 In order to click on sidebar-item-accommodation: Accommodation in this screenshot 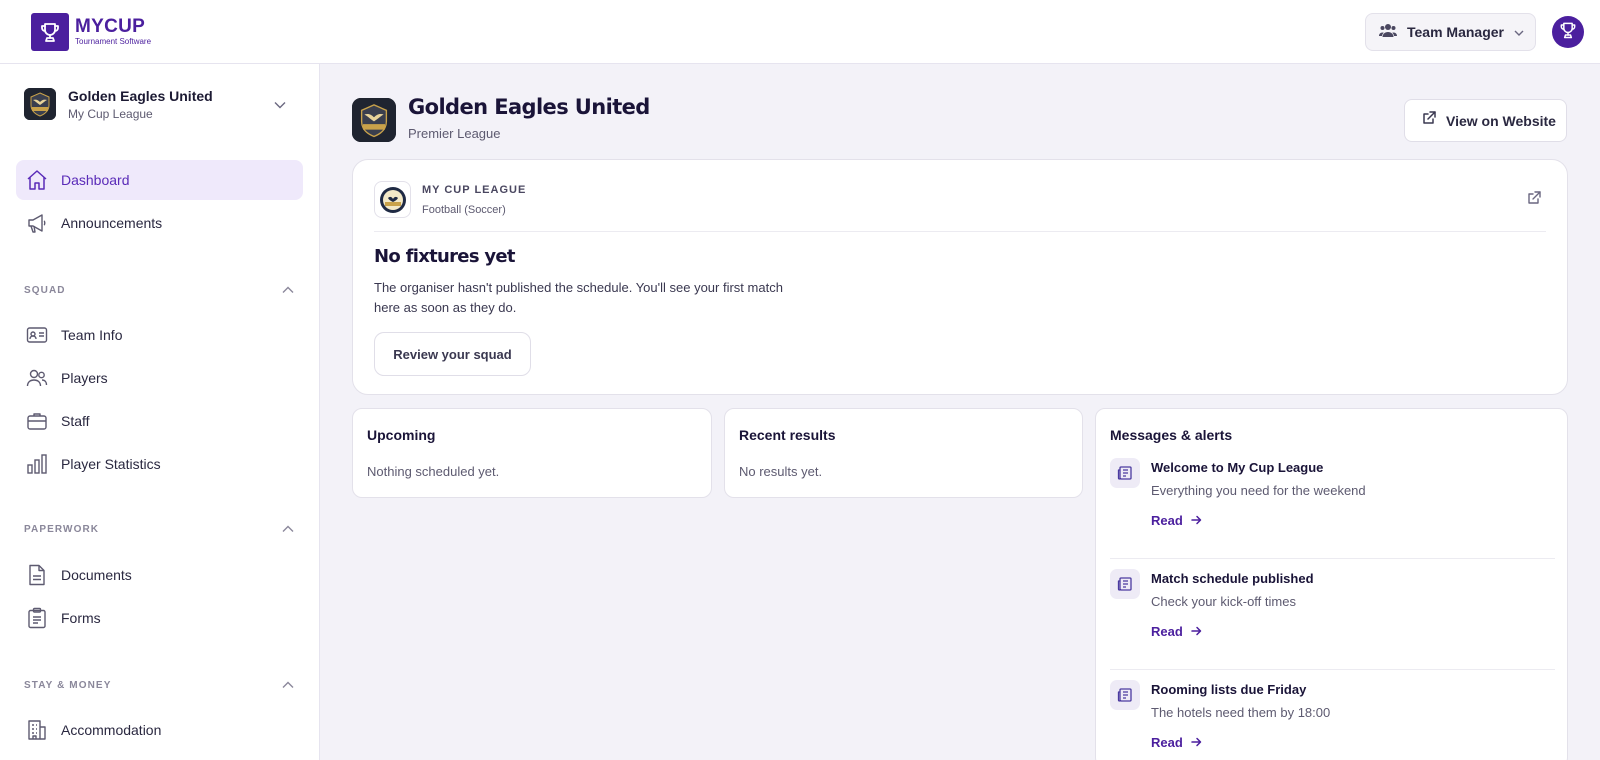, I will do `click(159, 730)`.